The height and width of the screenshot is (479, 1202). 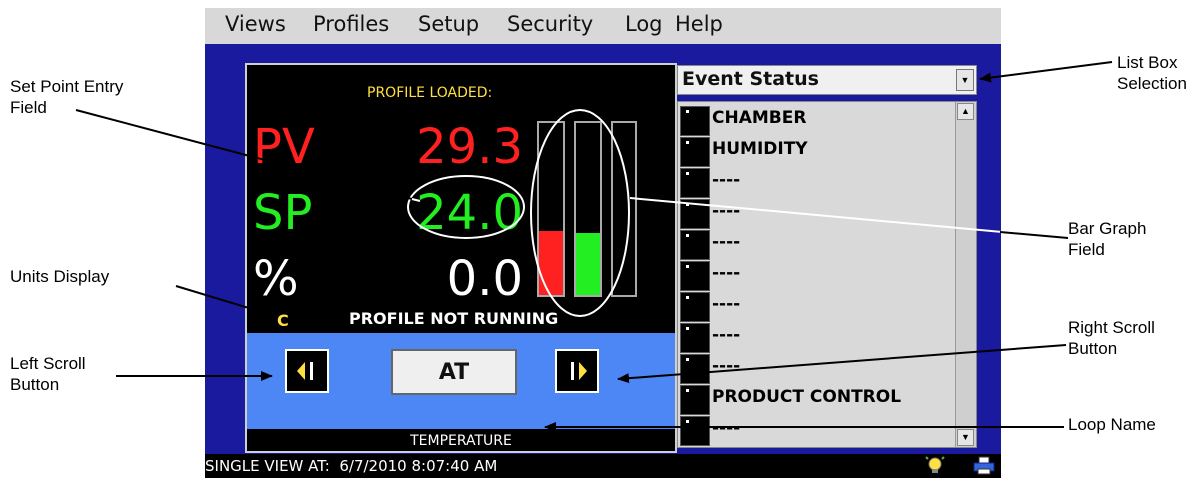 What do you see at coordinates (550, 24) in the screenshot?
I see `menu-security: Security` at bounding box center [550, 24].